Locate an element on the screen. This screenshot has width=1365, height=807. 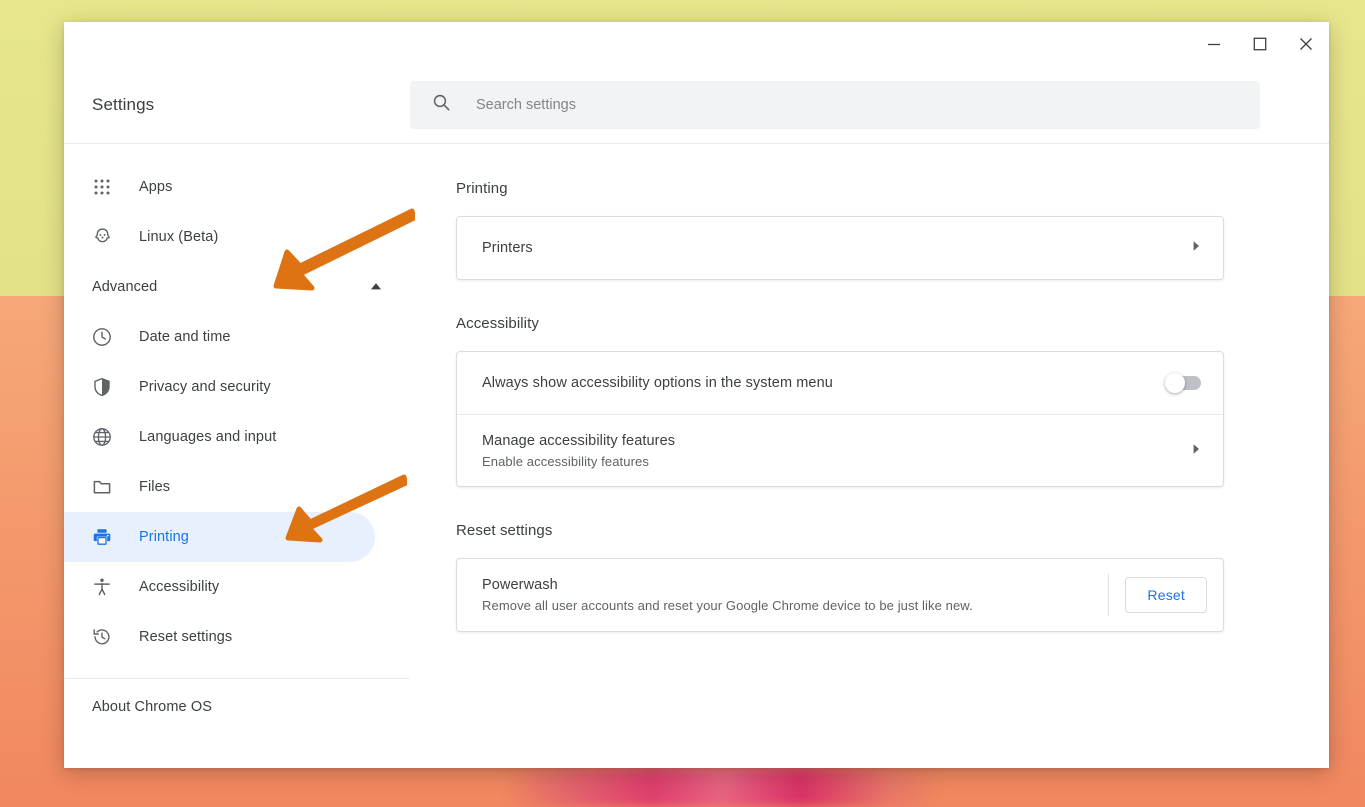
sidebar-item-date-and-time: Date and time is located at coordinates (237, 337).